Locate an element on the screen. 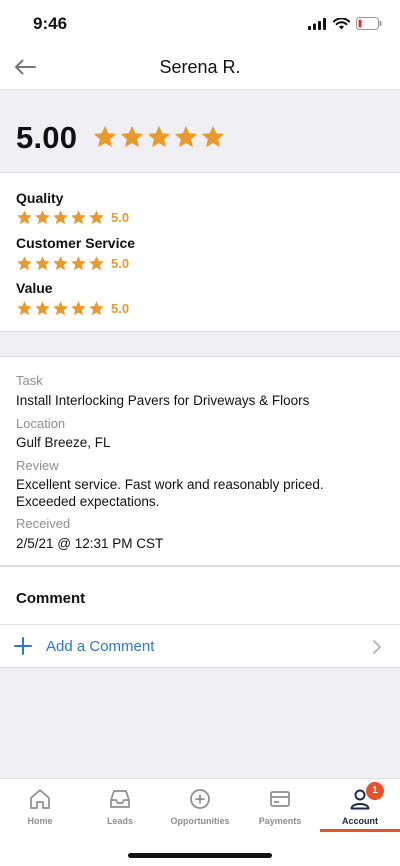  rating-label-quality: Quality is located at coordinates (40, 198).